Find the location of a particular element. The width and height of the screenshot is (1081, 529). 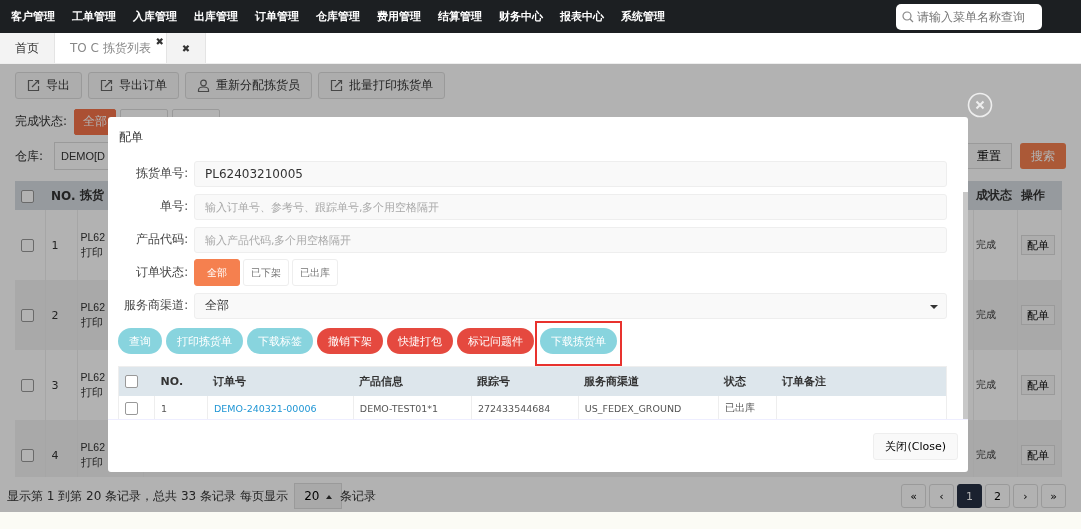

nav-menu-item: 出库管理 is located at coordinates (216, 16).